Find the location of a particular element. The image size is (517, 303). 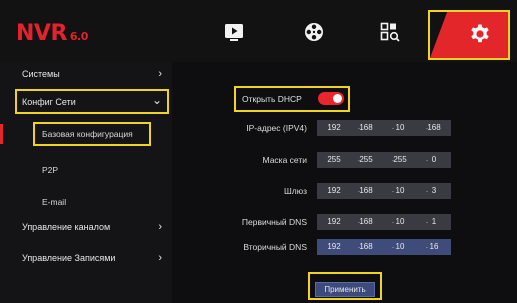

row-gateway: Шлюз 192 . 168 . 10 . 3 is located at coordinates (344, 191).